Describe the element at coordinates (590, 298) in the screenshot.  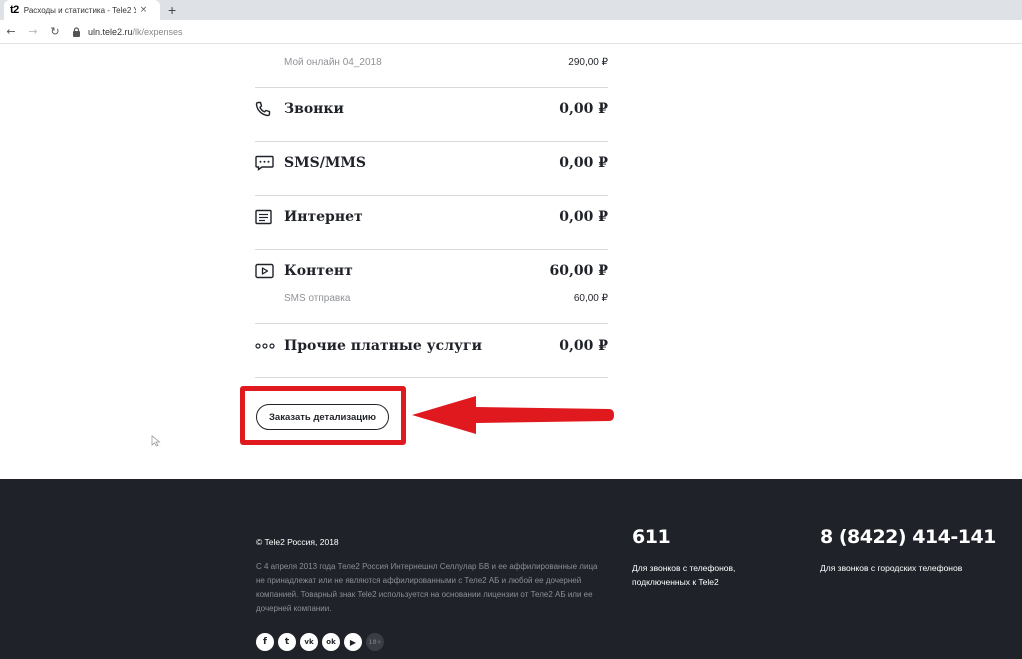
I see `expense-subitem-amount: 60,00 ₽` at that location.